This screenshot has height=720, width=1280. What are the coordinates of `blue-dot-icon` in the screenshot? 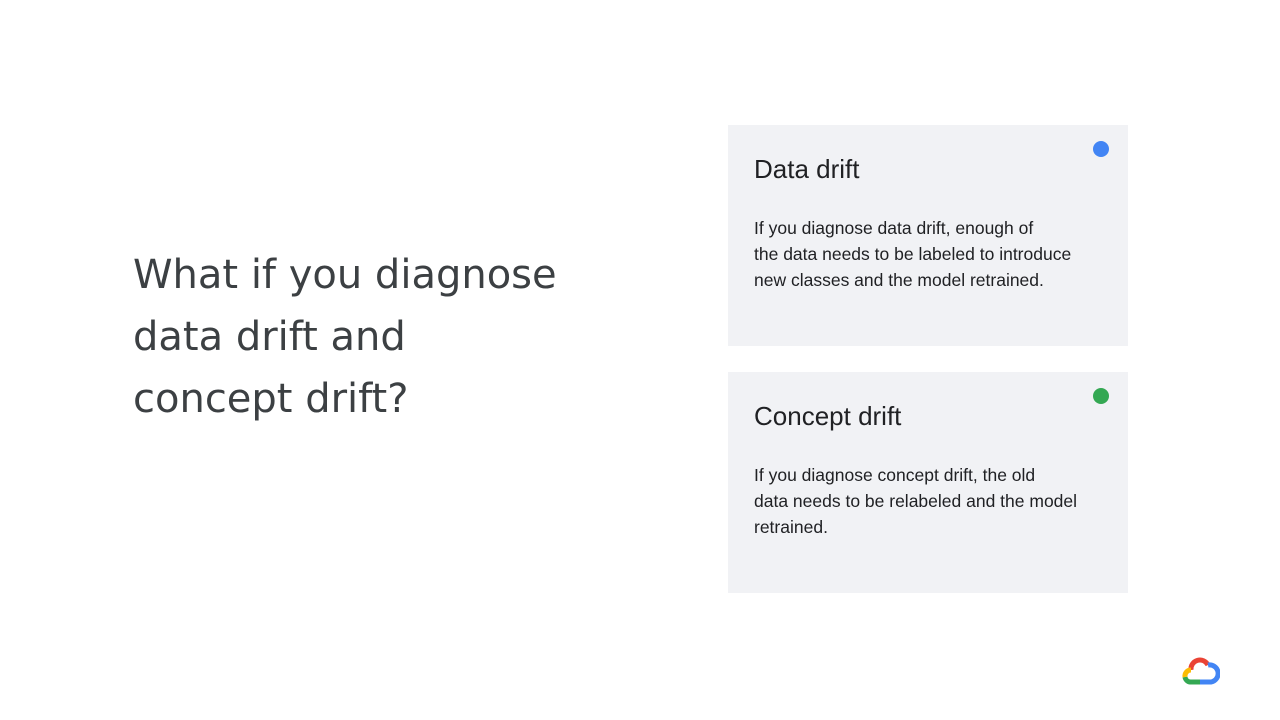 It's located at (1101, 149).